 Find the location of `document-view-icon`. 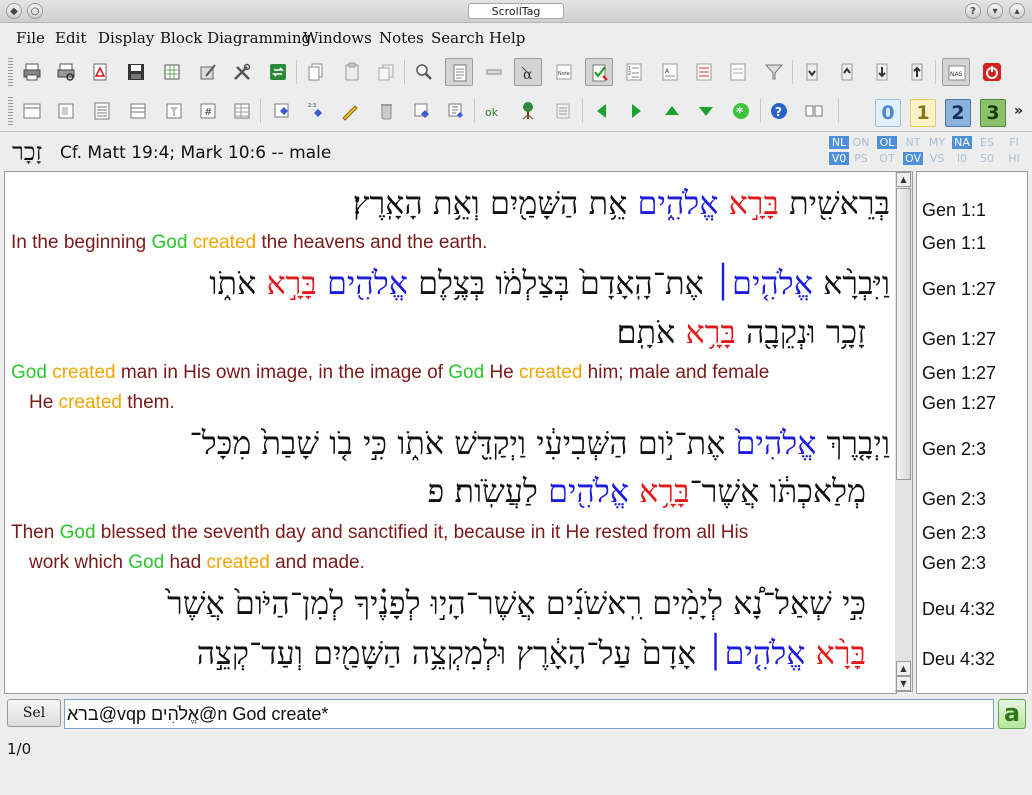

document-view-icon is located at coordinates (459, 72).